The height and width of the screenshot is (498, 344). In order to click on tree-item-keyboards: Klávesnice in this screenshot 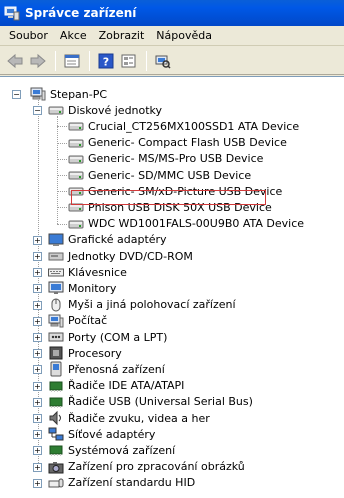, I will do `click(87, 272)`.